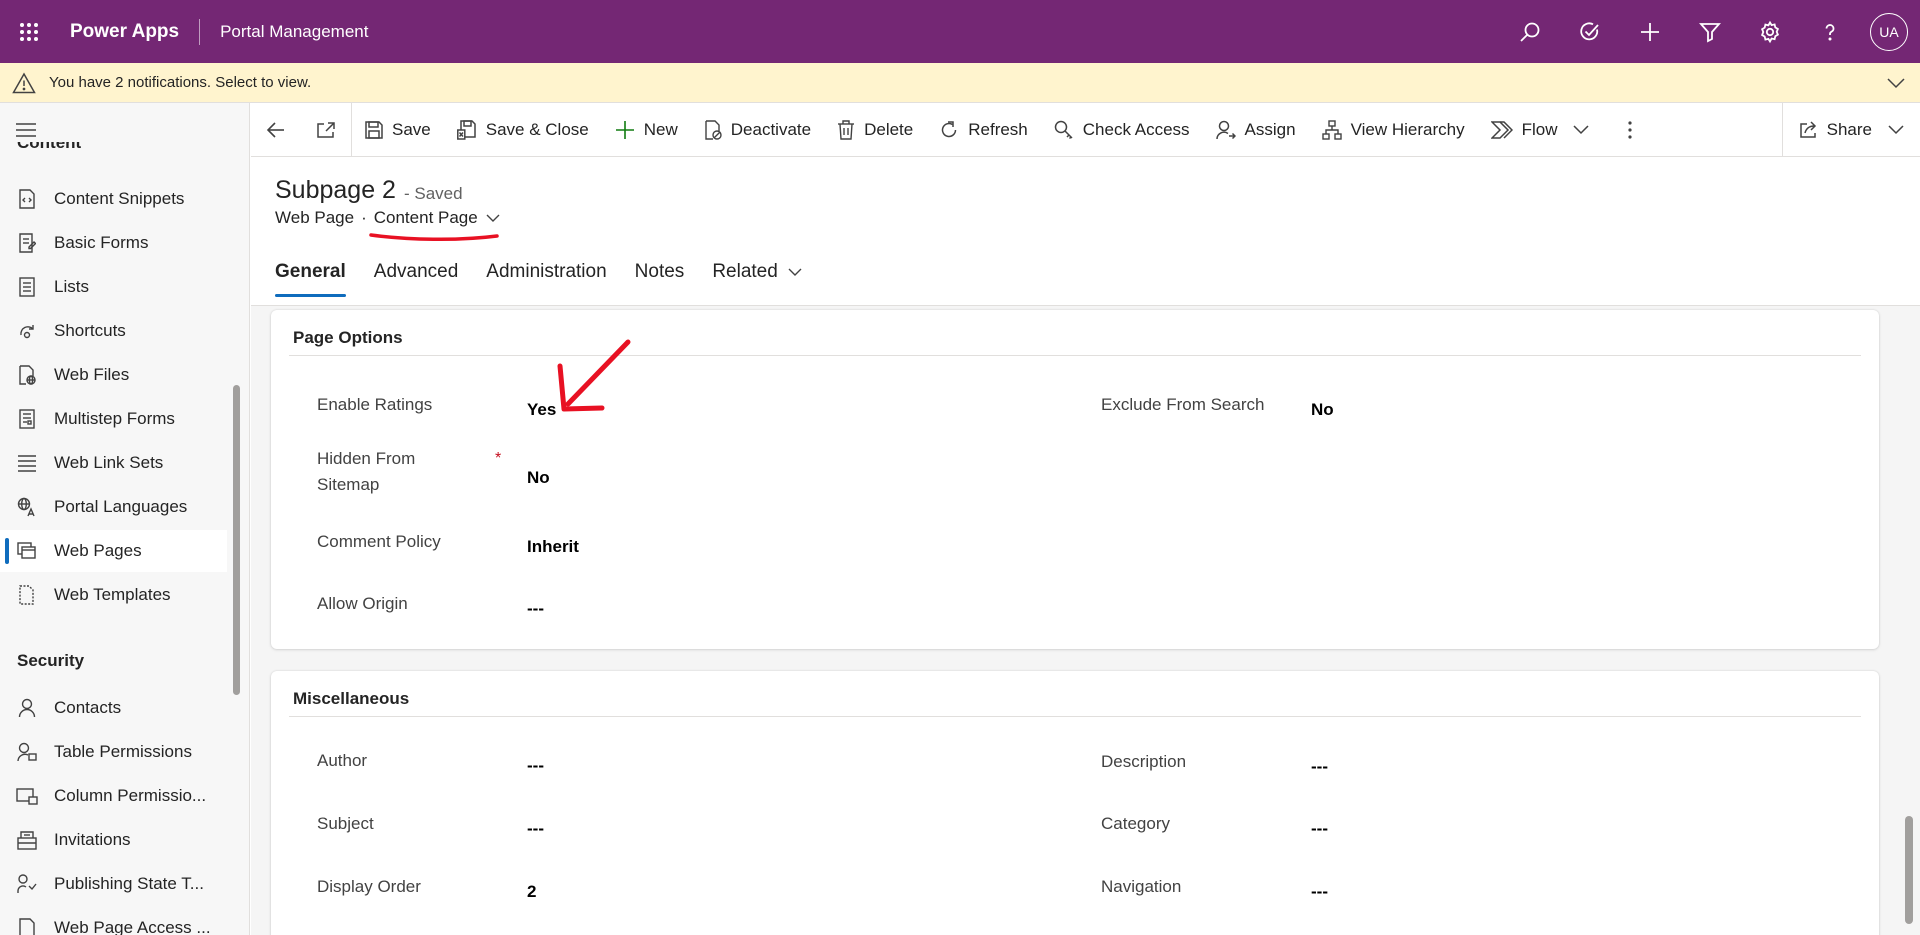  I want to click on save-label: Save, so click(411, 129).